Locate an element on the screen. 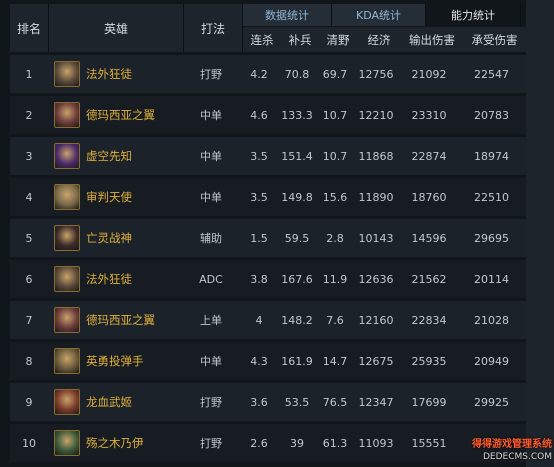 The width and height of the screenshot is (554, 467). cell-dealt: 17699 is located at coordinates (429, 402).